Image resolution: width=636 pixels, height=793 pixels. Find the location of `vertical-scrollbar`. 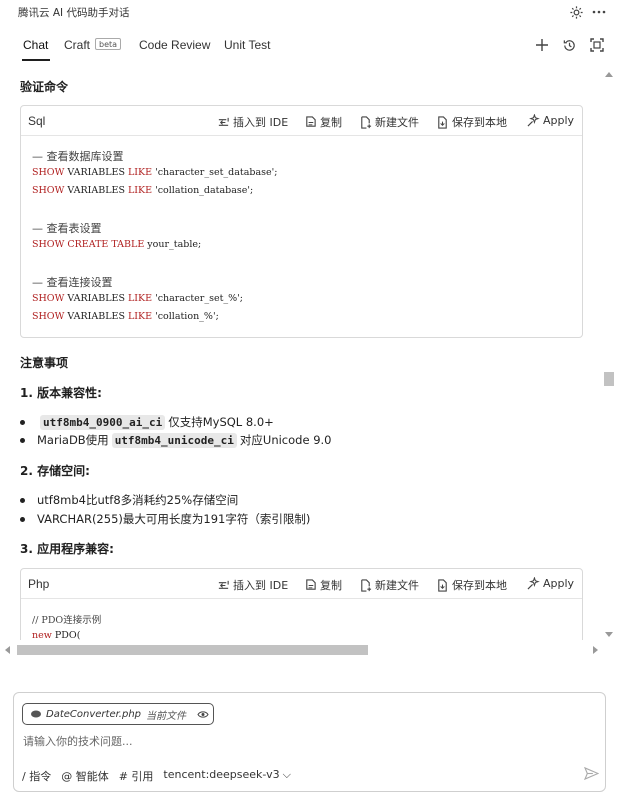

vertical-scrollbar is located at coordinates (608, 354).